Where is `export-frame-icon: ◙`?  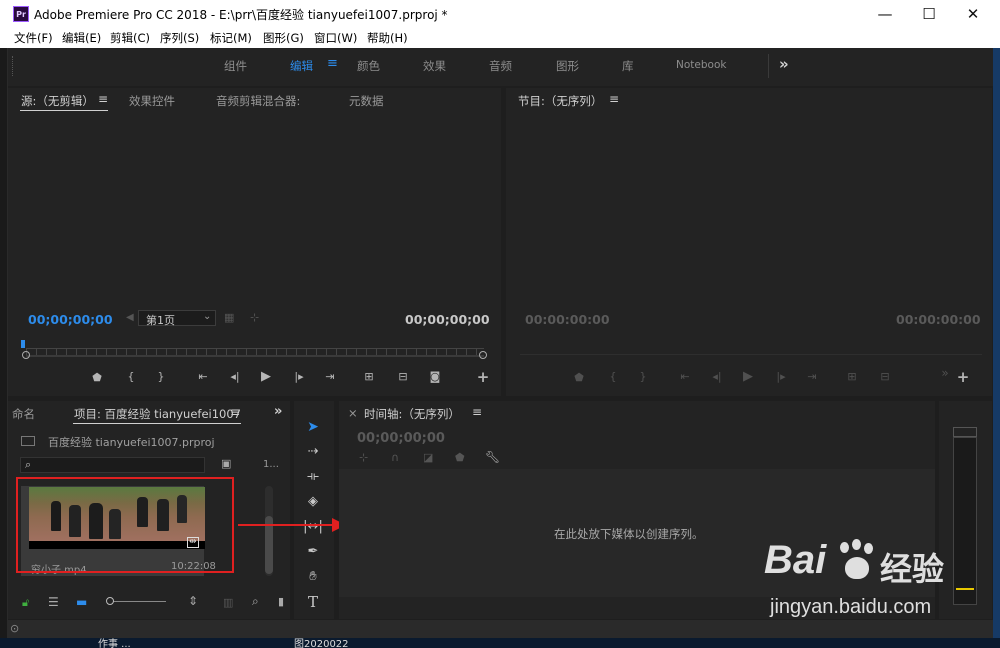
export-frame-icon: ◙ is located at coordinates (435, 376).